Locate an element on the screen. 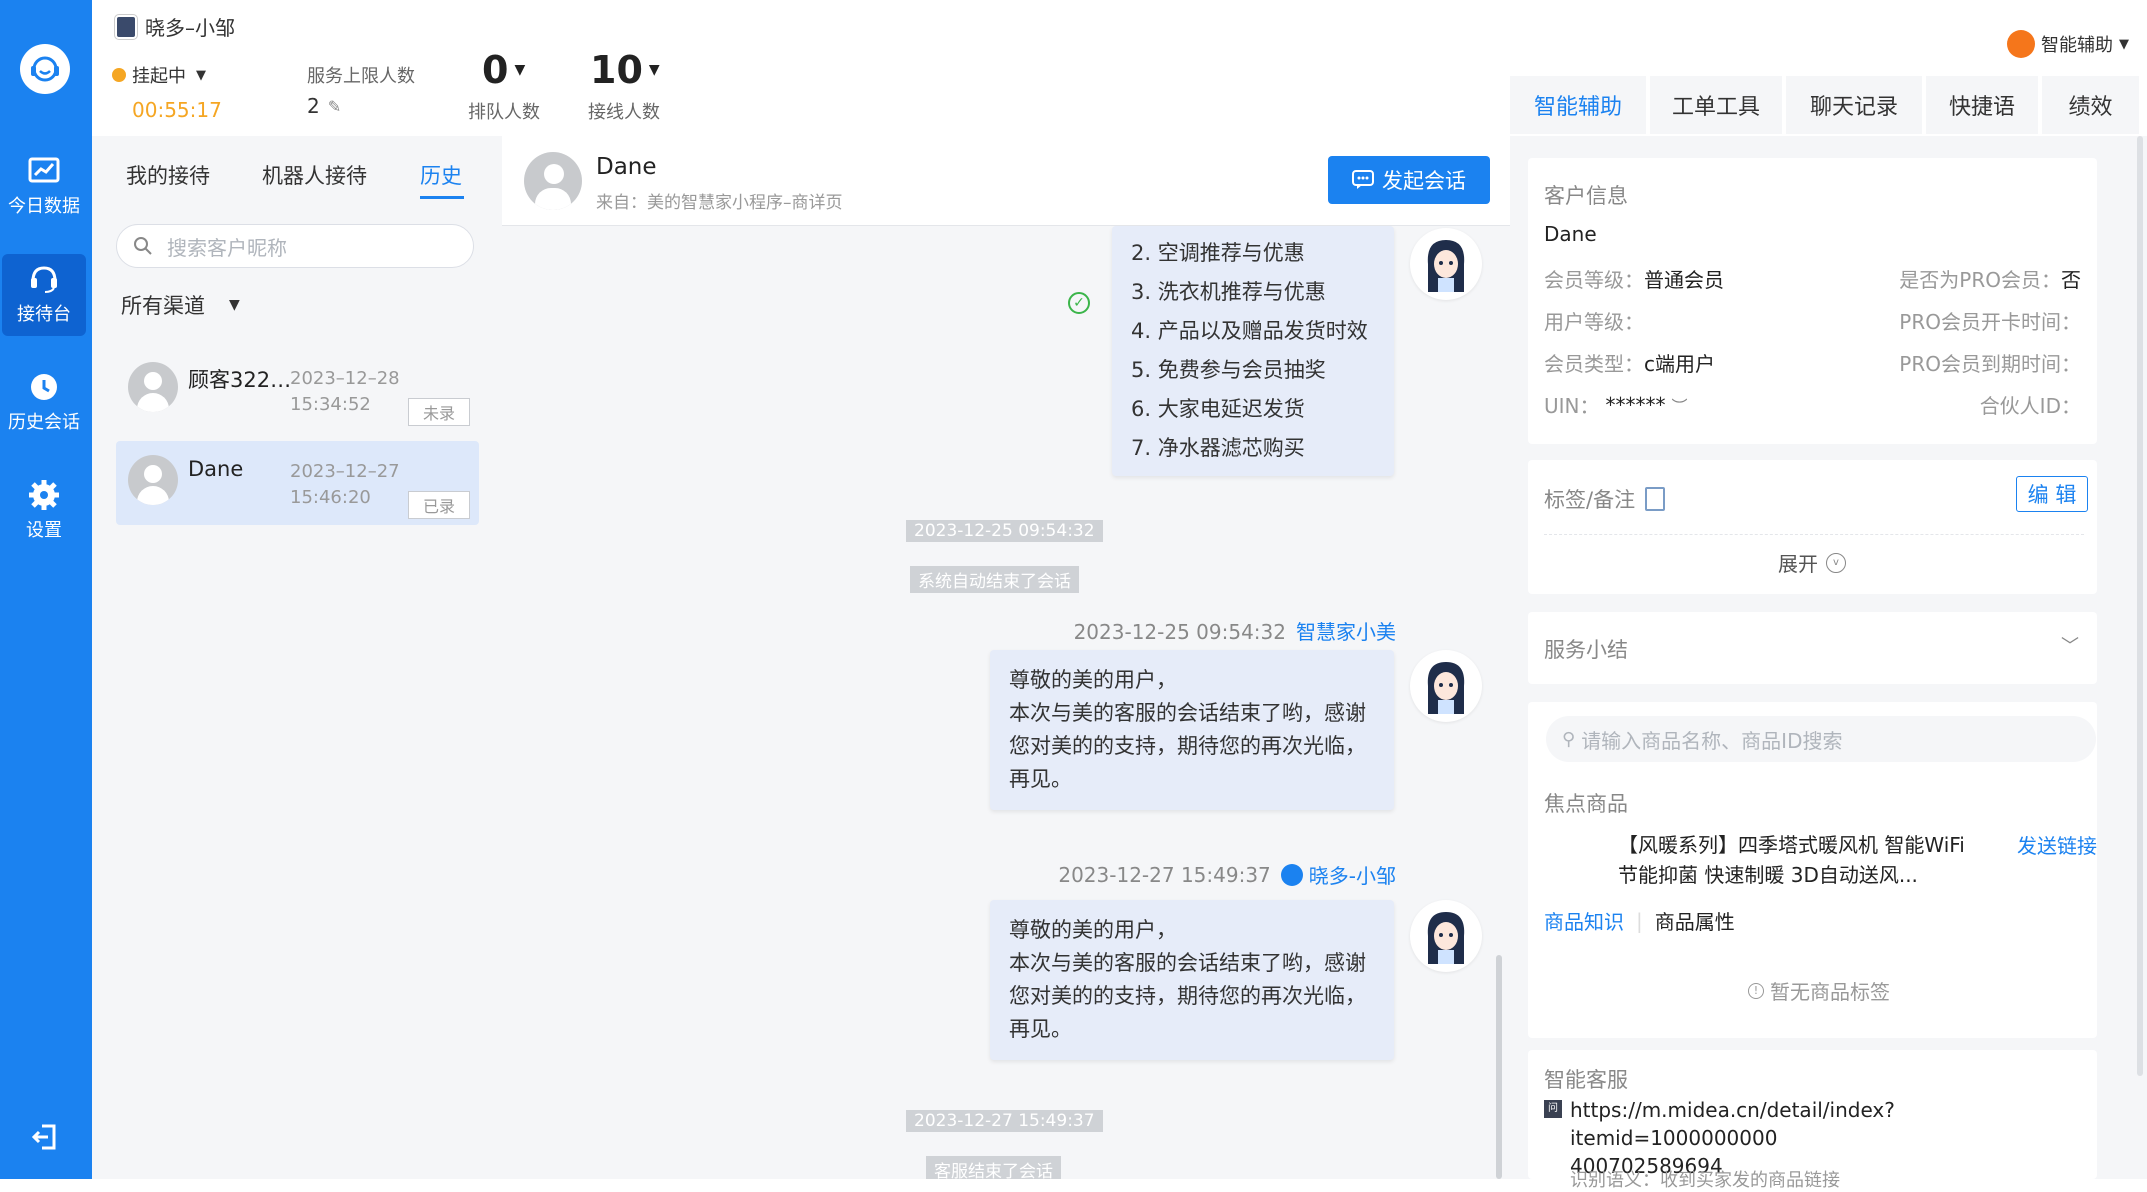  session-timer: 00:55:17 is located at coordinates (177, 110).